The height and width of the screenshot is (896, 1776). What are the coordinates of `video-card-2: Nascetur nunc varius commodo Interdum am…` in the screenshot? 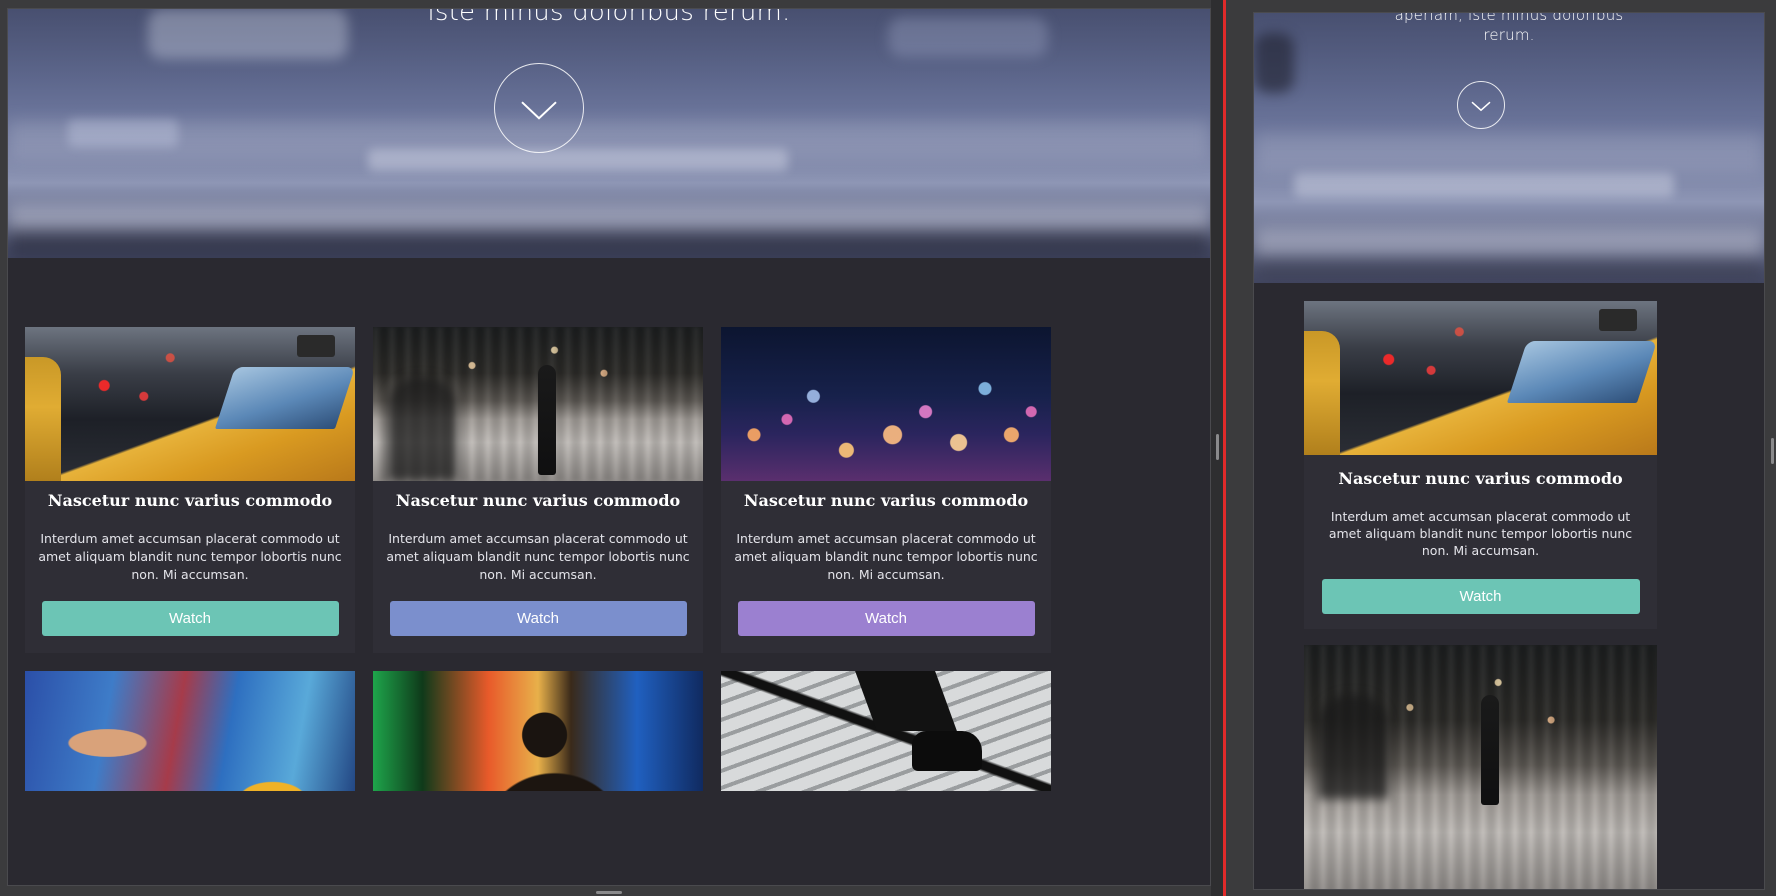 It's located at (538, 490).